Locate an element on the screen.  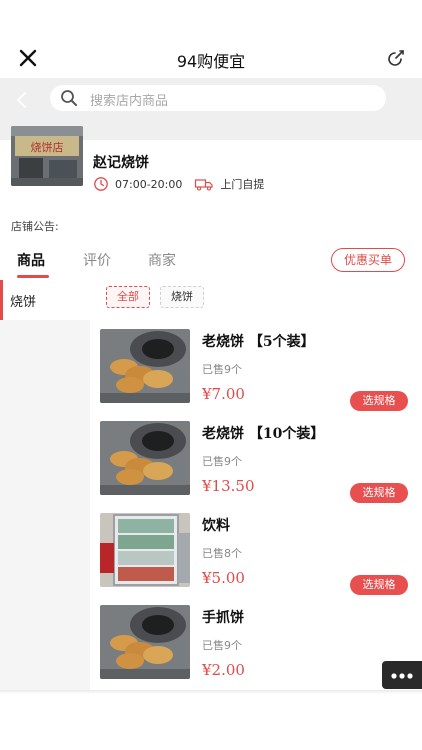
search-input: 搜索店内商品 is located at coordinates (218, 98).